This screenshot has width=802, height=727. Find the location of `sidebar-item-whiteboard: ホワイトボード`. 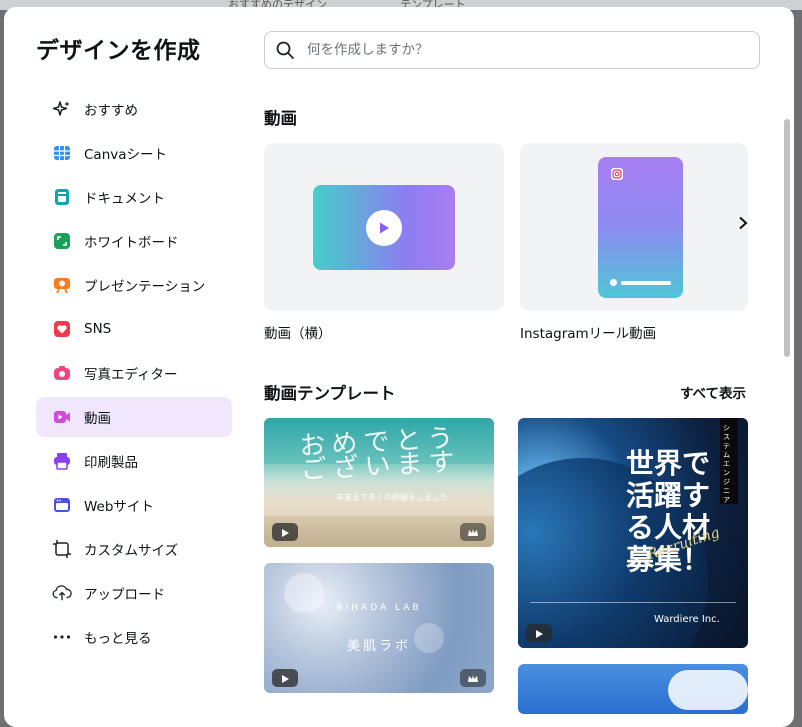

sidebar-item-whiteboard: ホワイトボード is located at coordinates (134, 241).